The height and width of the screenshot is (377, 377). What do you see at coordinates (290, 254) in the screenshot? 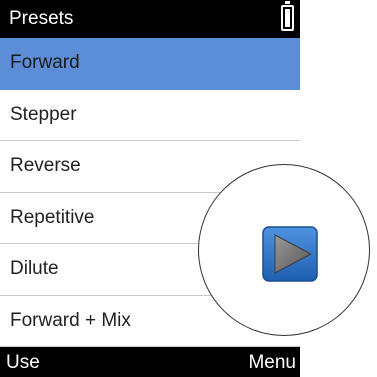
I see `play-icon` at bounding box center [290, 254].